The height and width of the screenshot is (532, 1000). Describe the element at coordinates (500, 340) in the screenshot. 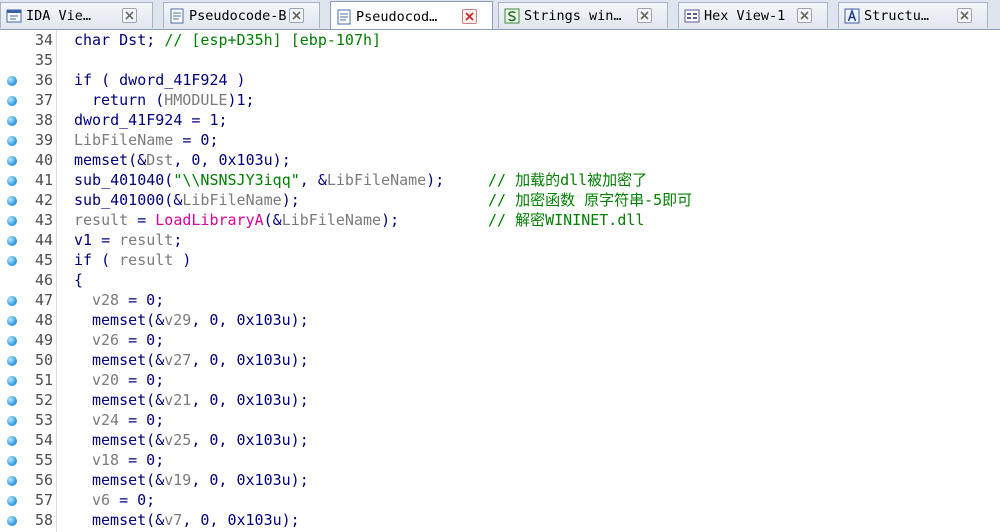

I see `code-line: 49 v26 = 0;` at that location.